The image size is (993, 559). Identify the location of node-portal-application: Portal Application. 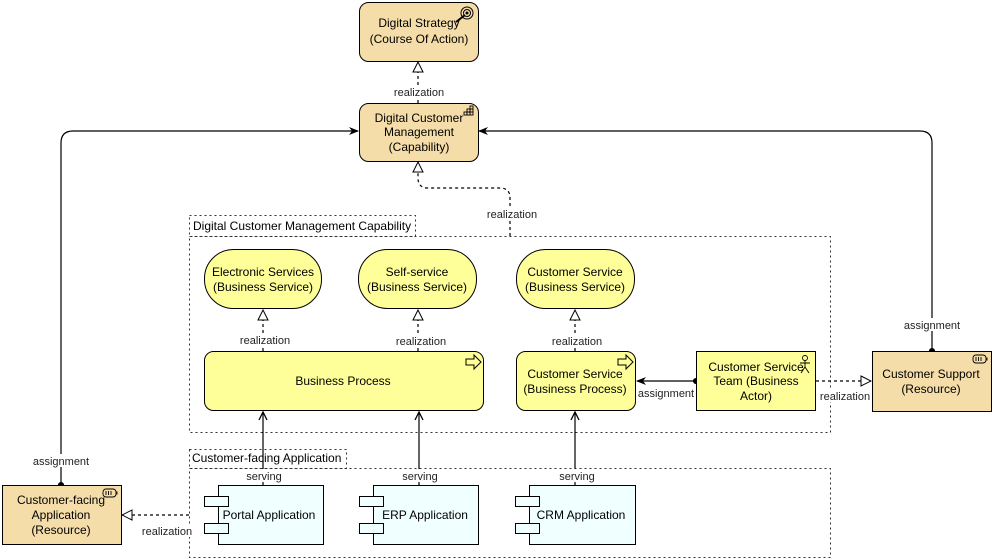
(264, 515).